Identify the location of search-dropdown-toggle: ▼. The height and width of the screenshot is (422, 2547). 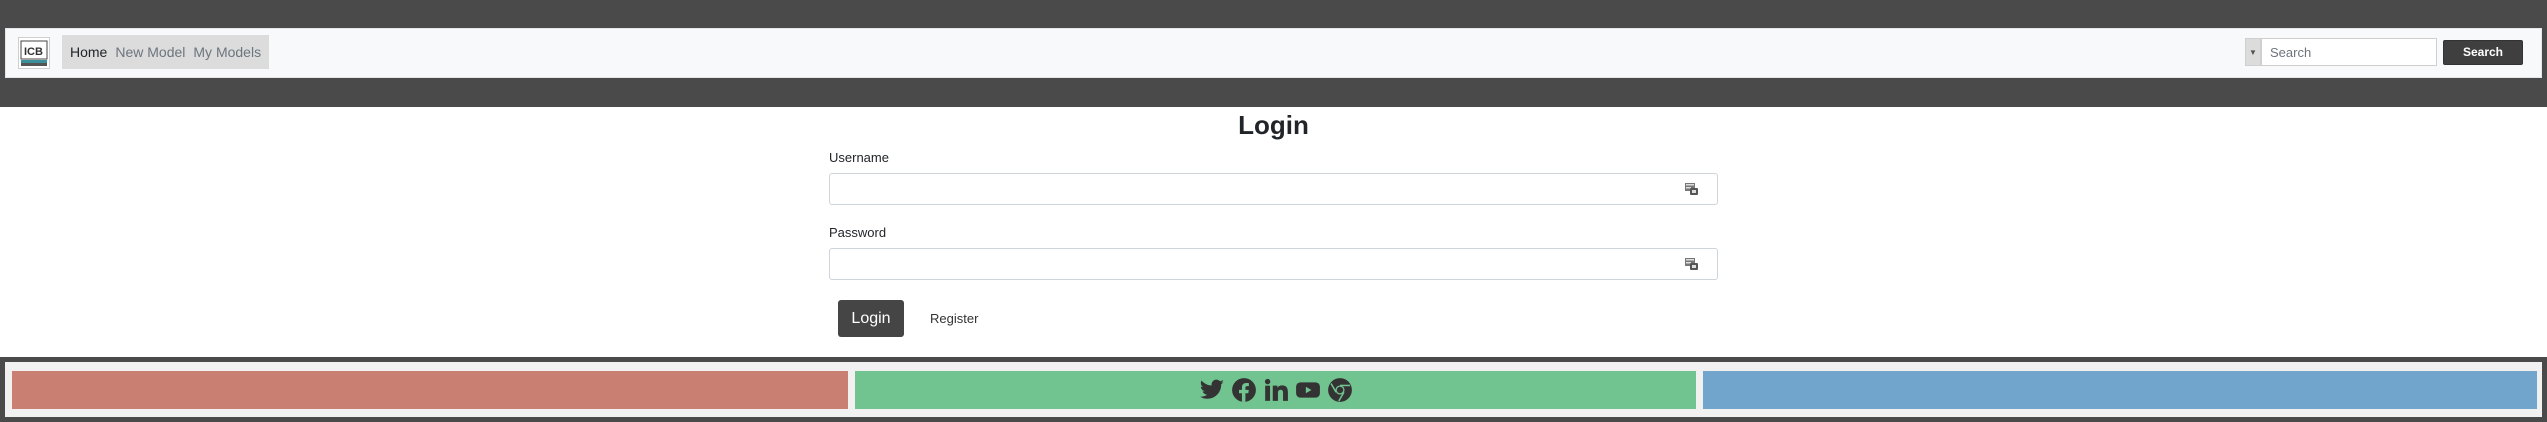
(2253, 52).